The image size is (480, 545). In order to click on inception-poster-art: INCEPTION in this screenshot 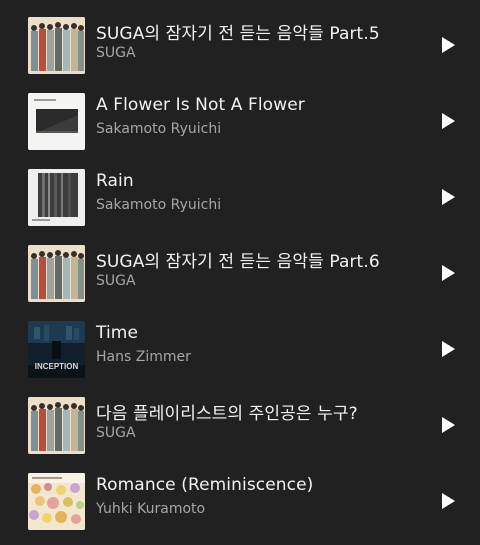, I will do `click(56, 349)`.